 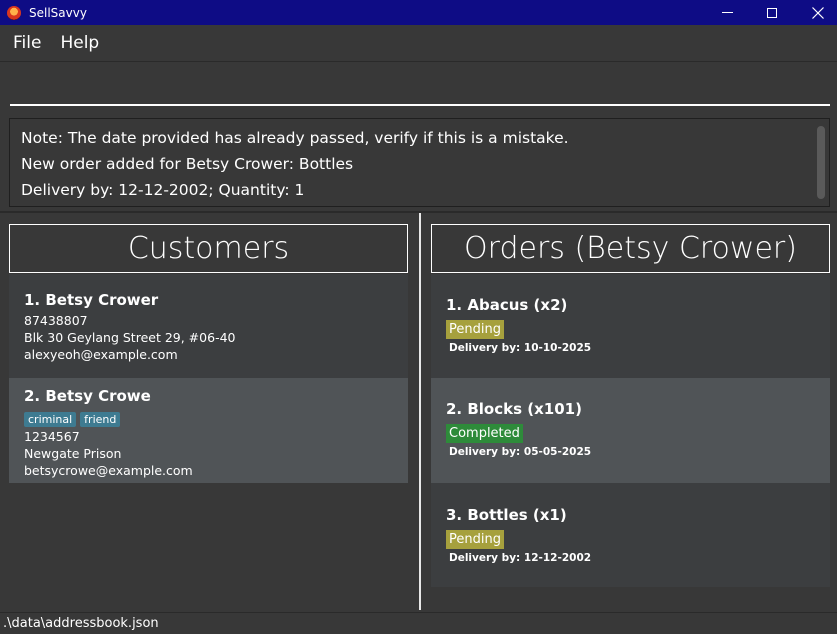 I want to click on order-delivery-date: Delivery by: 10-10-2025, so click(x=520, y=348).